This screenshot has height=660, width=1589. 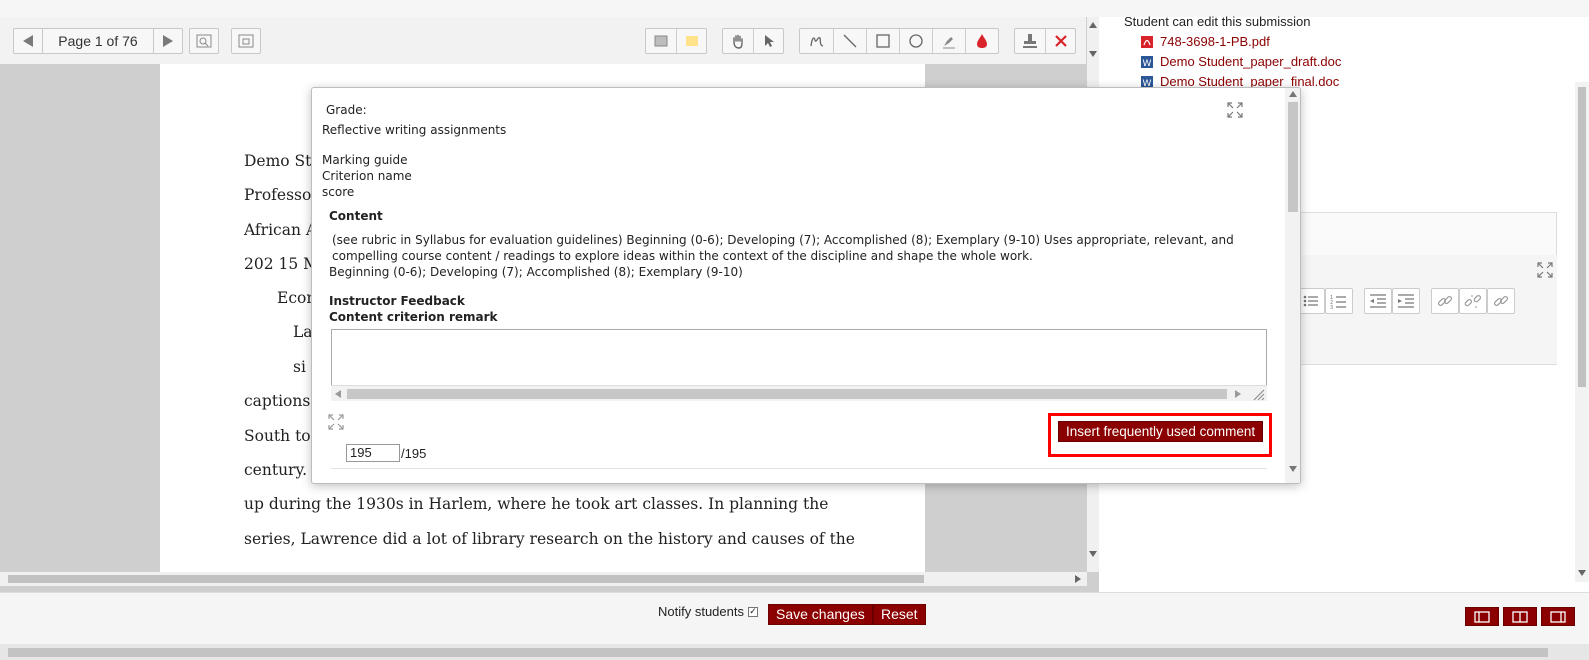 I want to click on doc-line: La, so click(x=303, y=332).